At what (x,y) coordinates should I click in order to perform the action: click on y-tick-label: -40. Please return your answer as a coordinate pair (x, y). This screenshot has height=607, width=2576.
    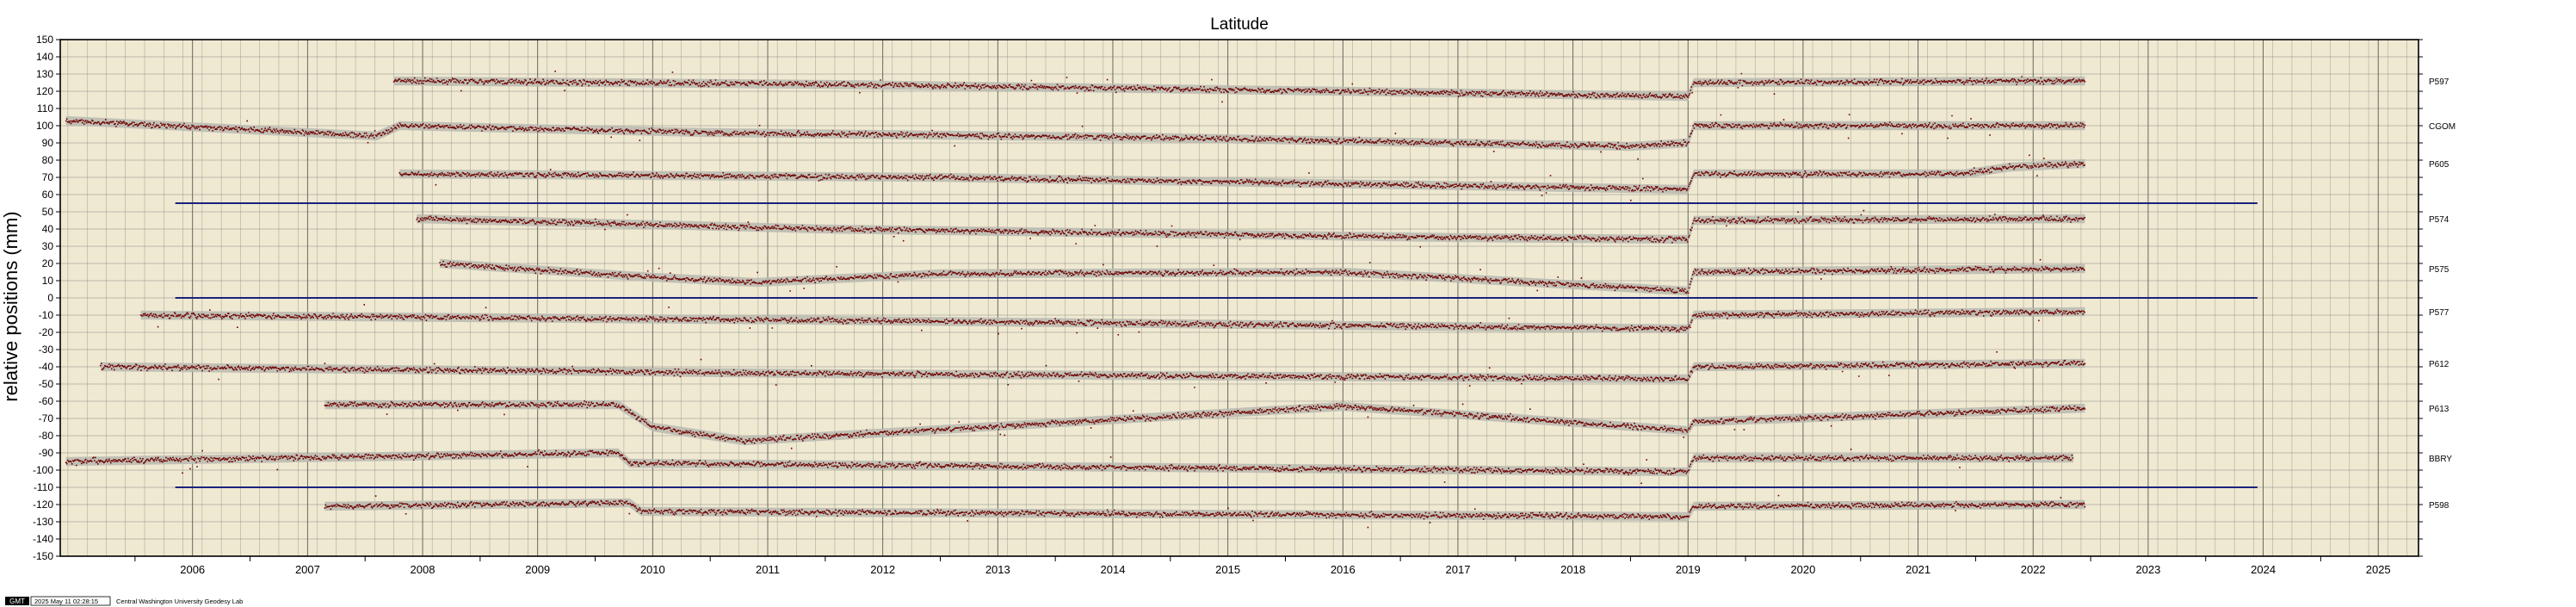
    Looking at the image, I should click on (46, 367).